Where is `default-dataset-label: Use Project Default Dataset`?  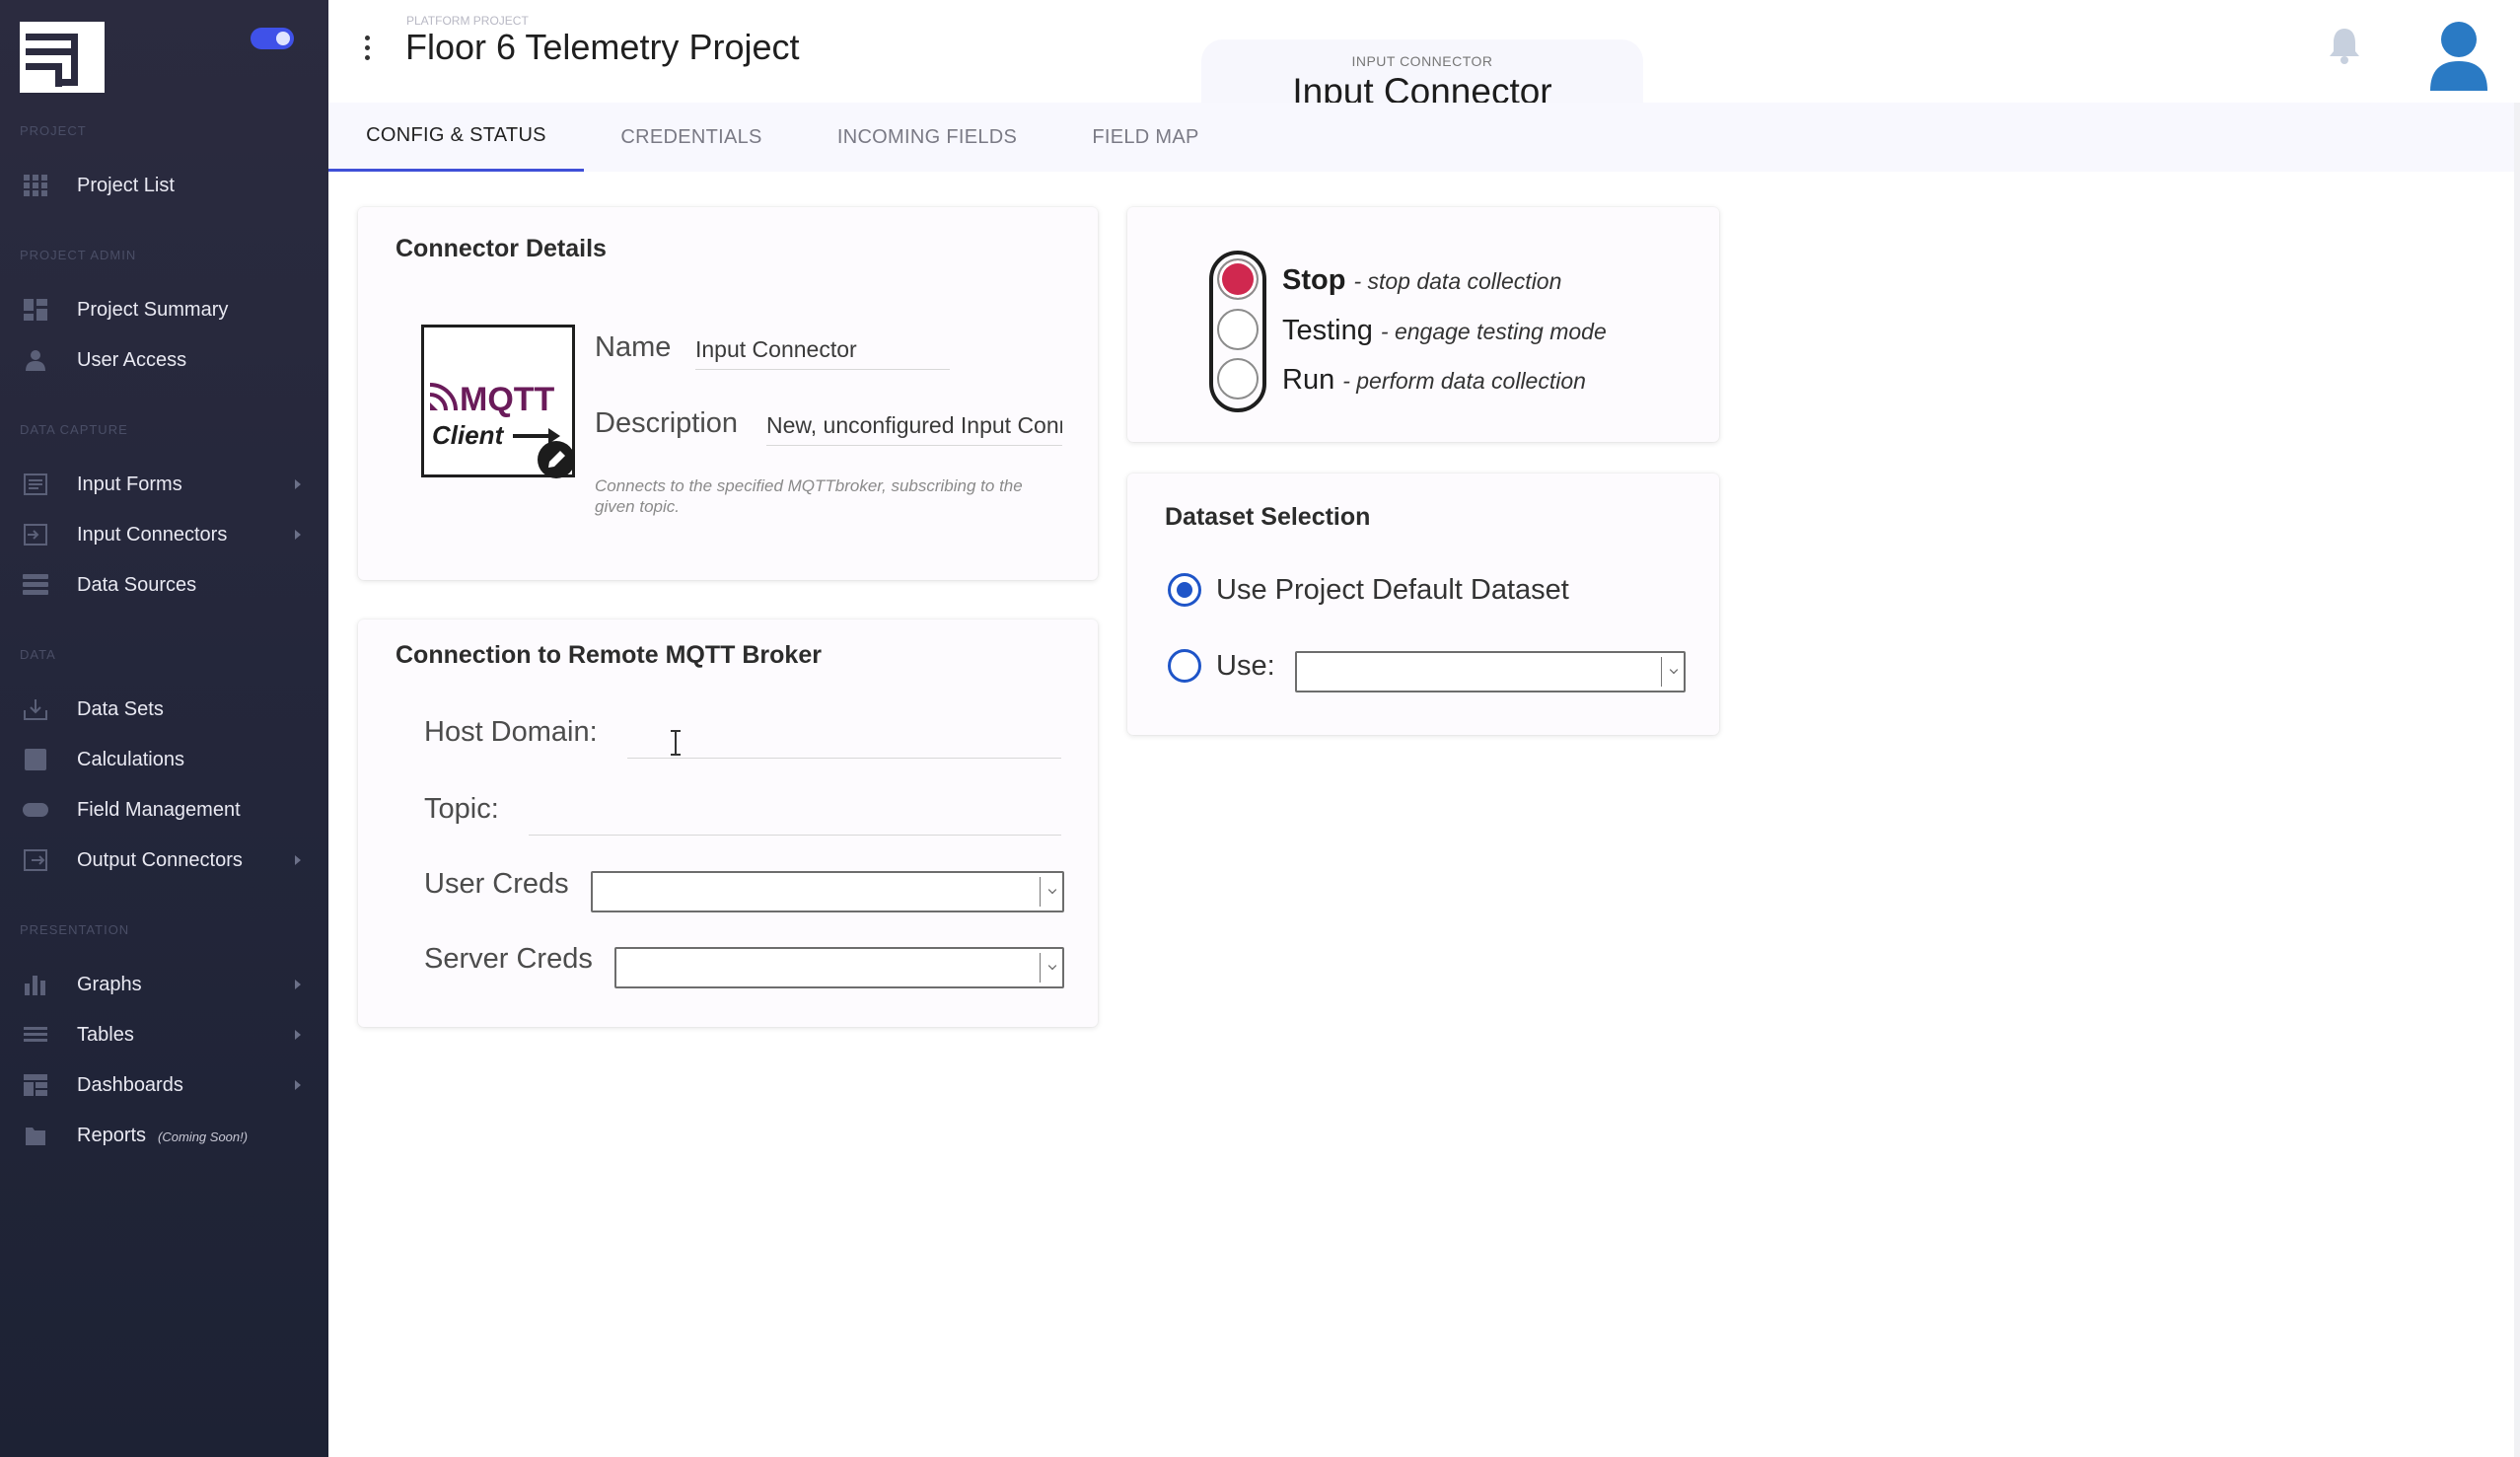
default-dataset-label: Use Project Default Dataset is located at coordinates (1392, 590).